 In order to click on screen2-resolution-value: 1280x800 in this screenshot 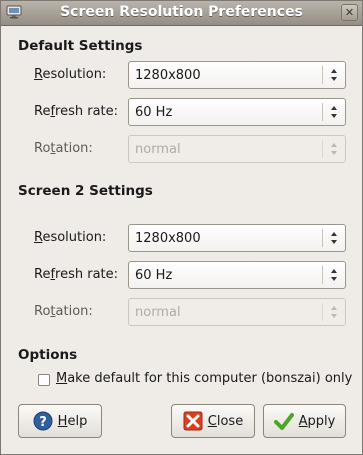, I will do `click(168, 238)`.